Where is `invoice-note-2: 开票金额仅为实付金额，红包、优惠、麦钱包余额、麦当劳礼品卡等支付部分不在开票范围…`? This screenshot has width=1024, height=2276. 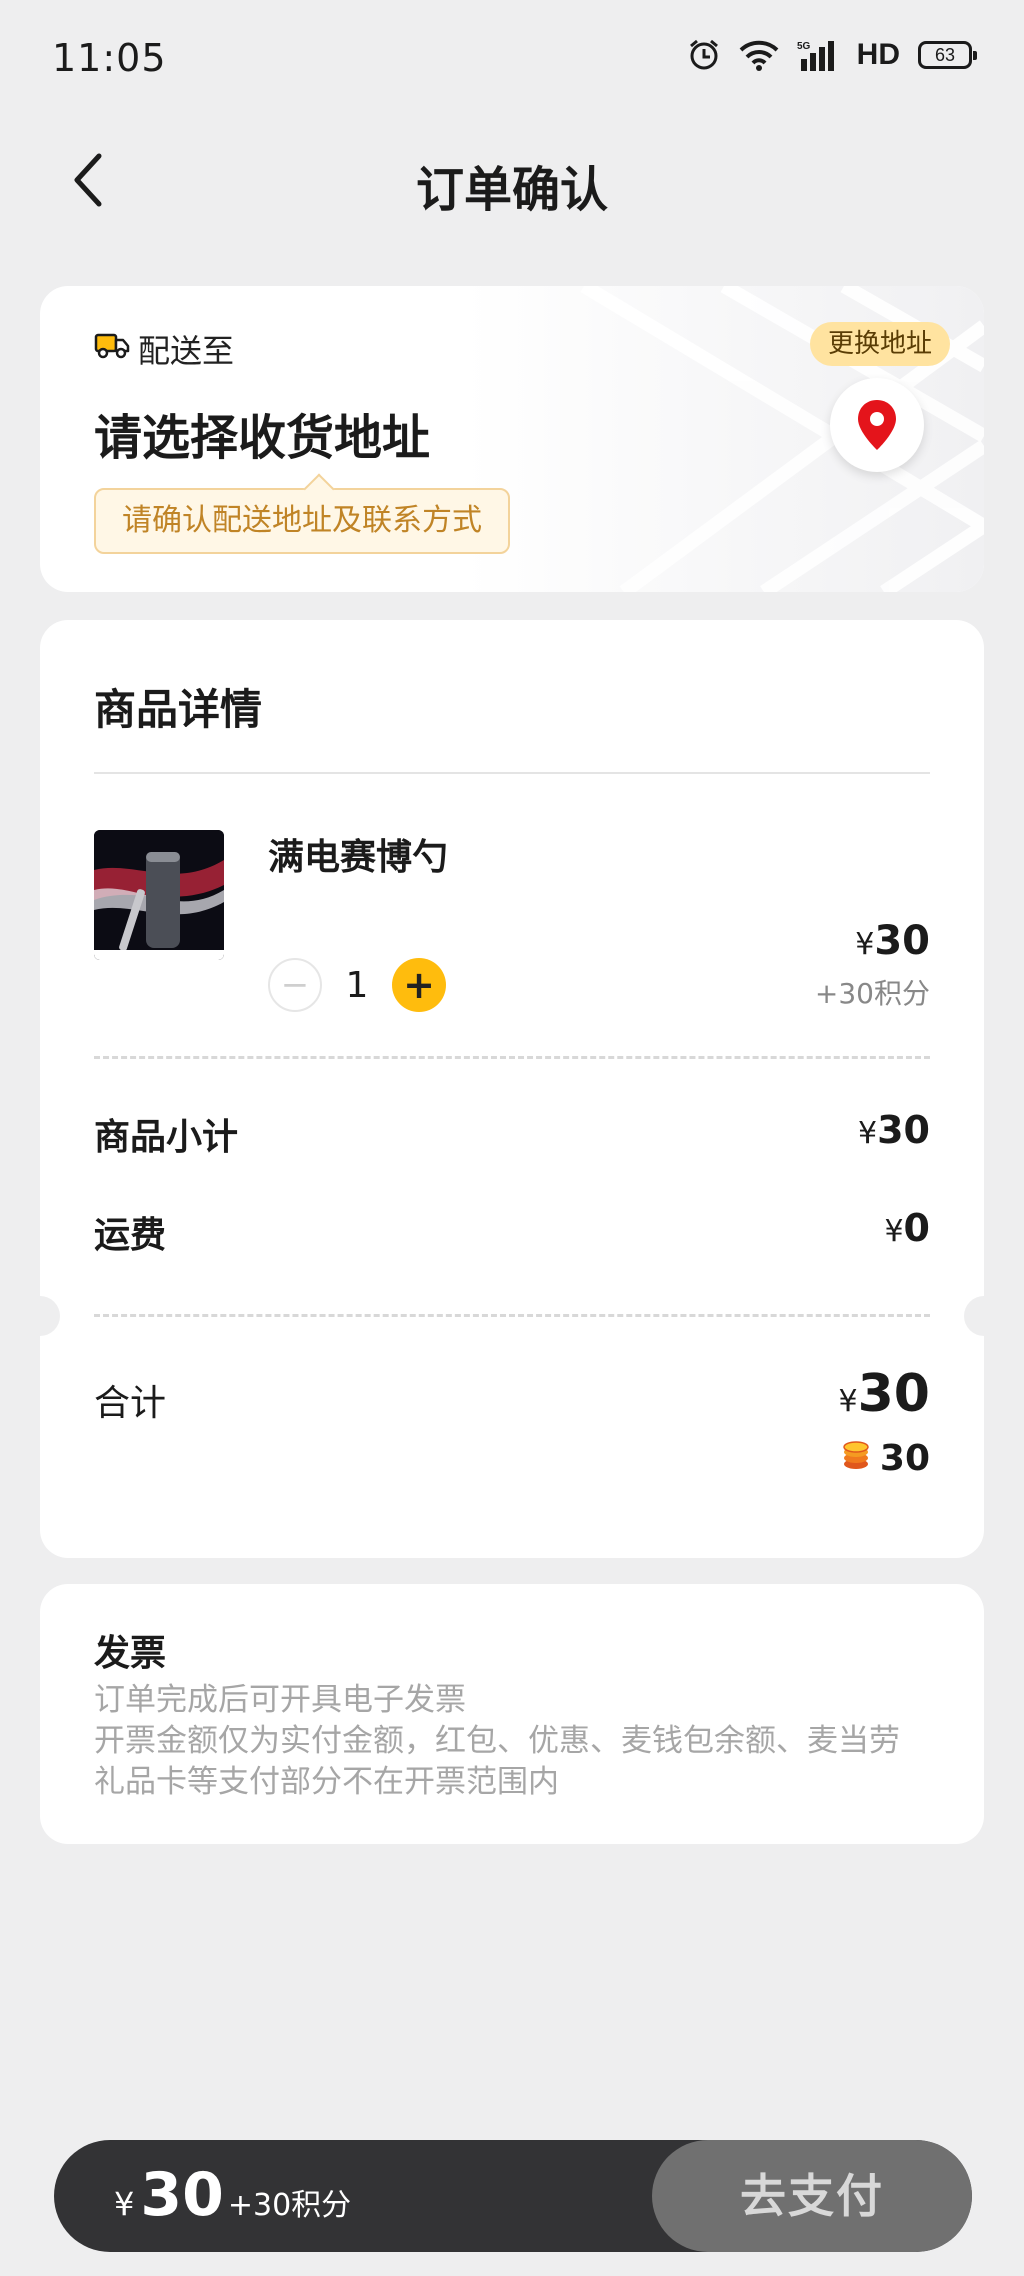
invoice-note-2: 开票金额仅为实付金额，红包、优惠、麦钱包余额、麦当劳礼品卡等支付部分不在开票范围… is located at coordinates (497, 1761).